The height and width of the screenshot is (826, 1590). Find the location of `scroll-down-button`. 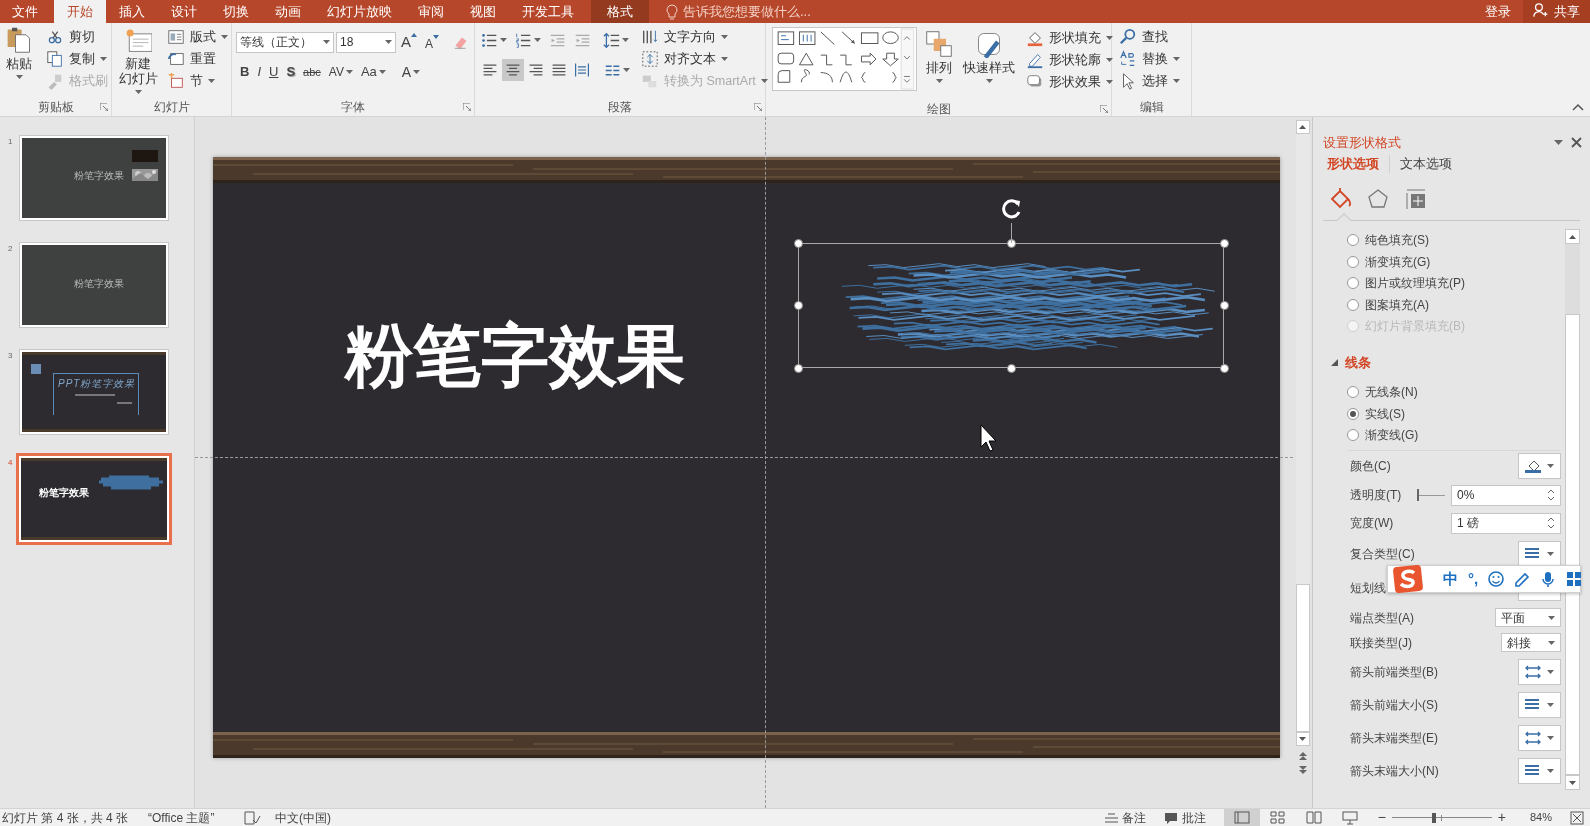

scroll-down-button is located at coordinates (1572, 782).